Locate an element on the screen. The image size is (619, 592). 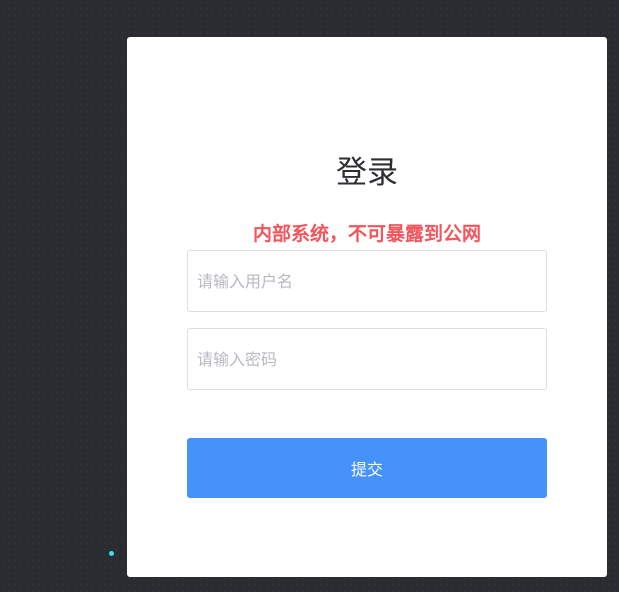
username-field is located at coordinates (367, 281).